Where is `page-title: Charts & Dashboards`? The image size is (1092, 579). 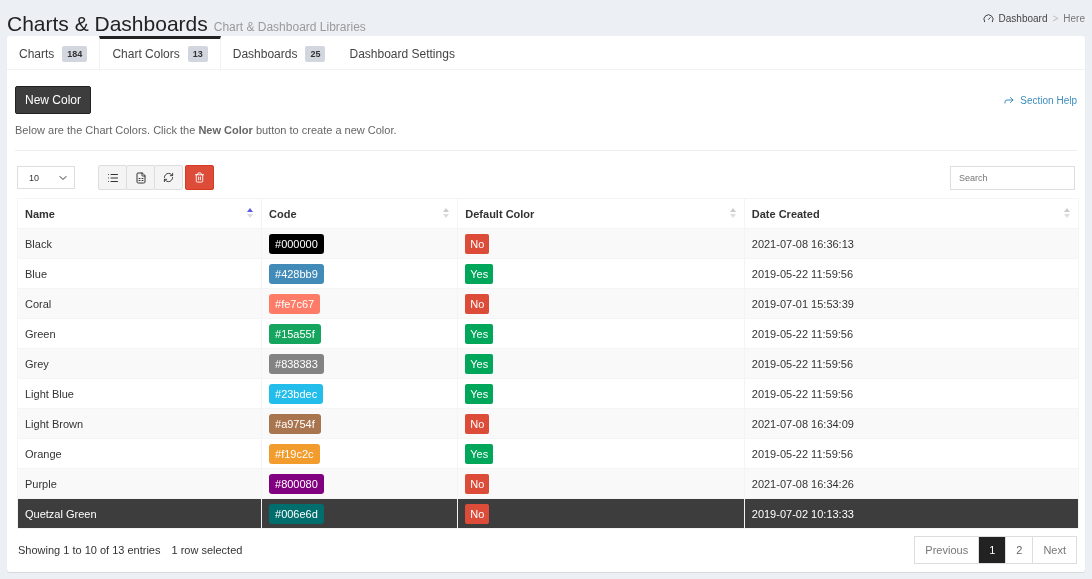
page-title: Charts & Dashboards is located at coordinates (107, 23).